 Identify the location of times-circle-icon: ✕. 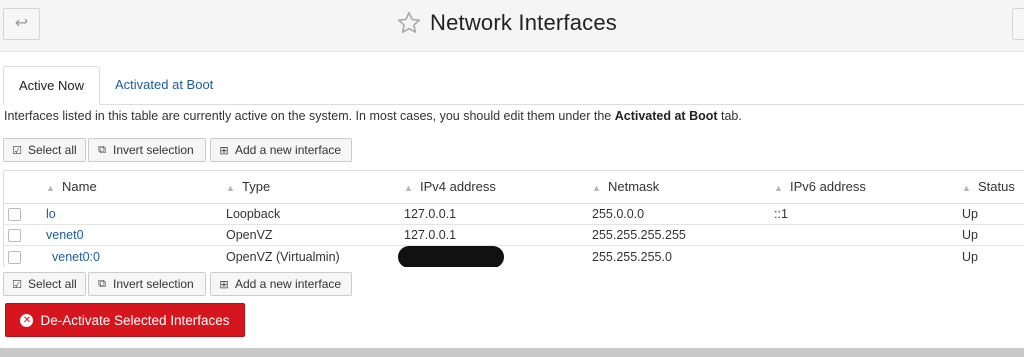
(27, 320).